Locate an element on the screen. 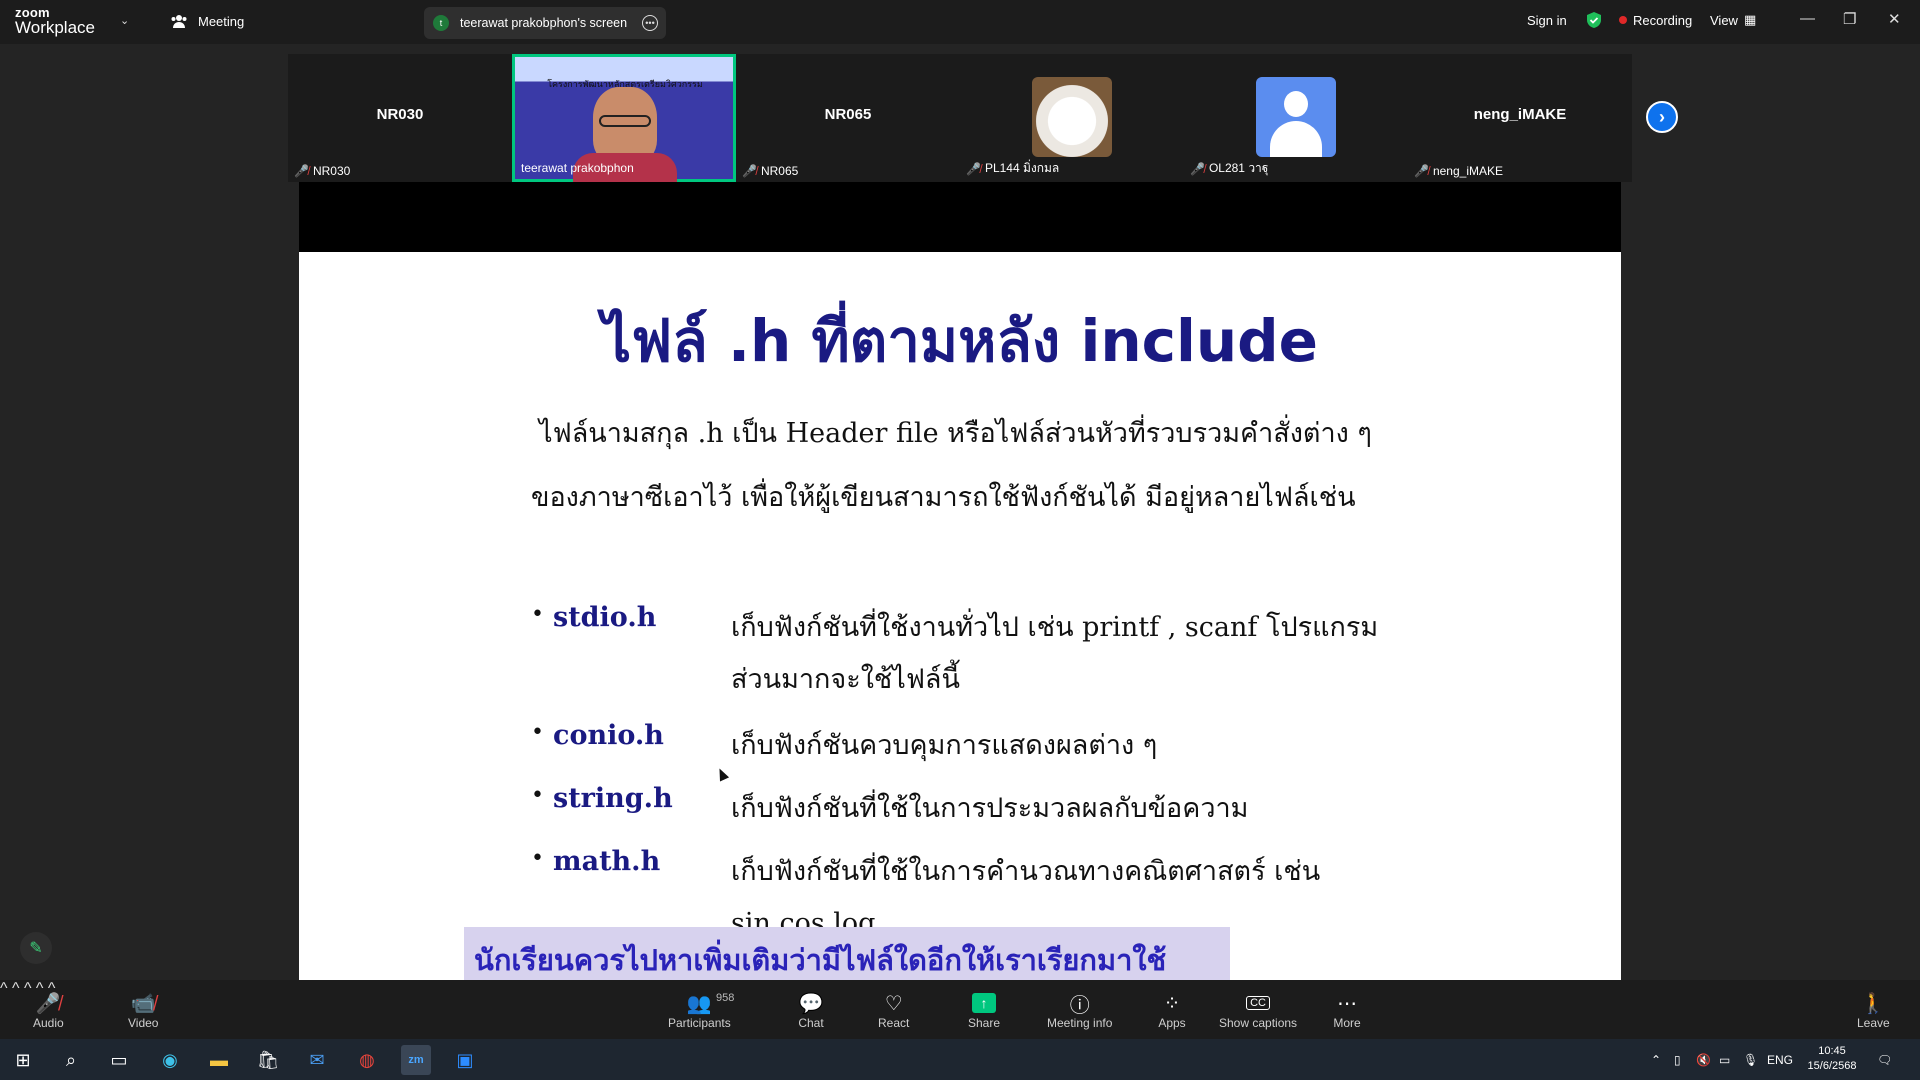 Image resolution: width=1920 pixels, height=1080 pixels. shared-screen-letterbox is located at coordinates (960, 217).